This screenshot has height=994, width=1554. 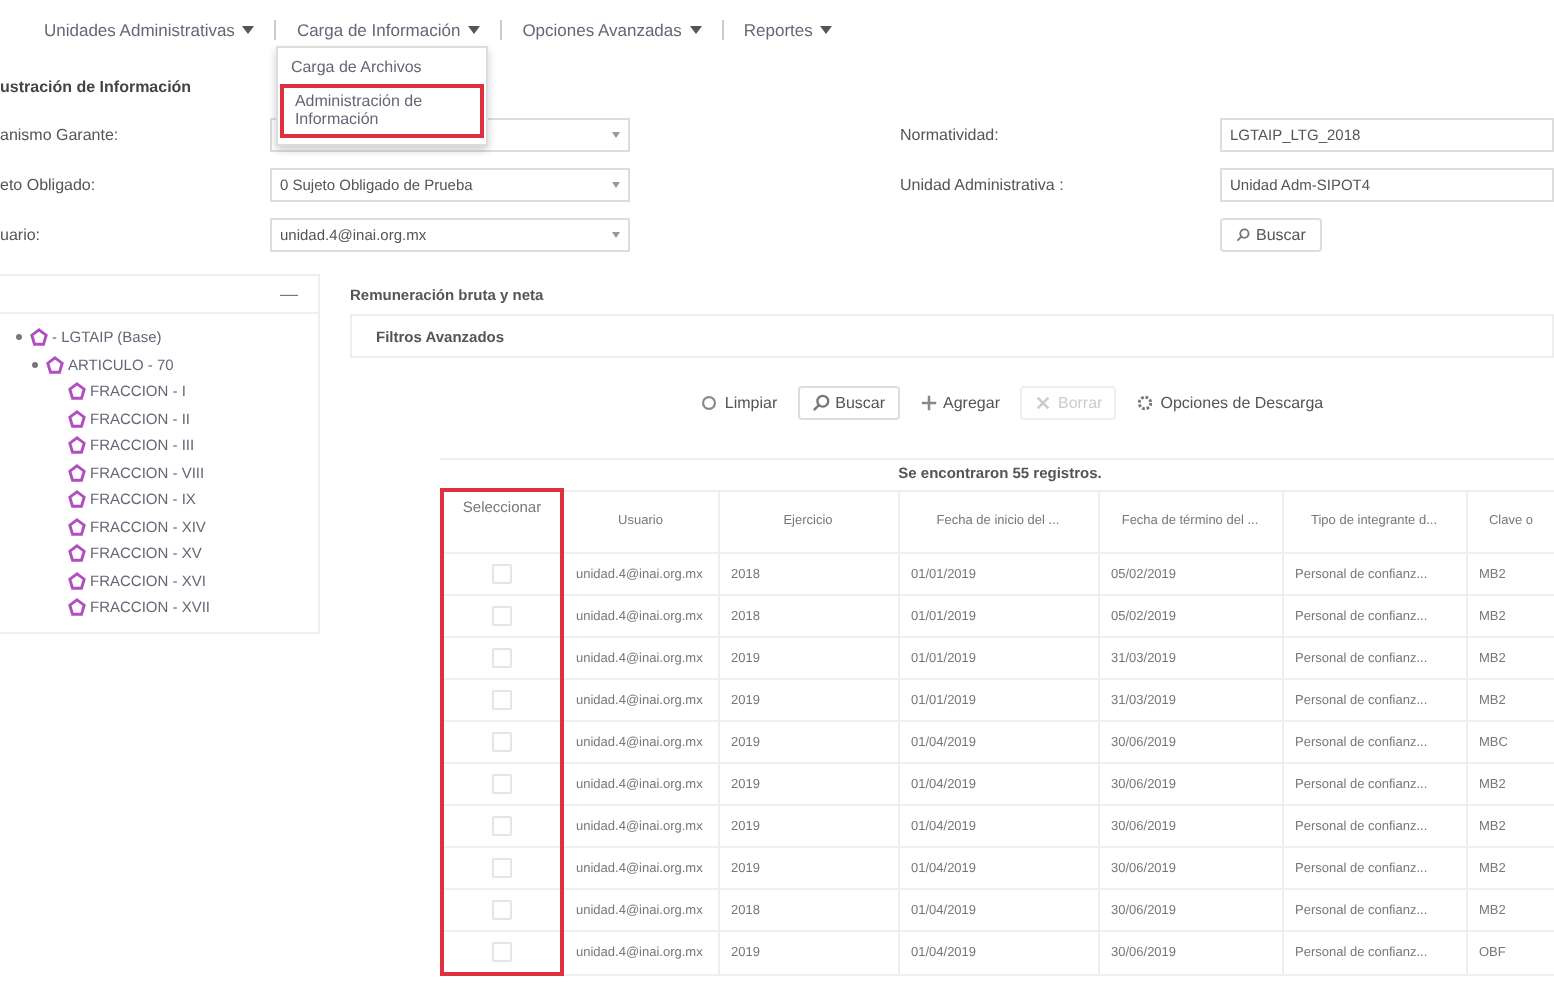 What do you see at coordinates (378, 30) in the screenshot?
I see `nav-menu: Carga de Información` at bounding box center [378, 30].